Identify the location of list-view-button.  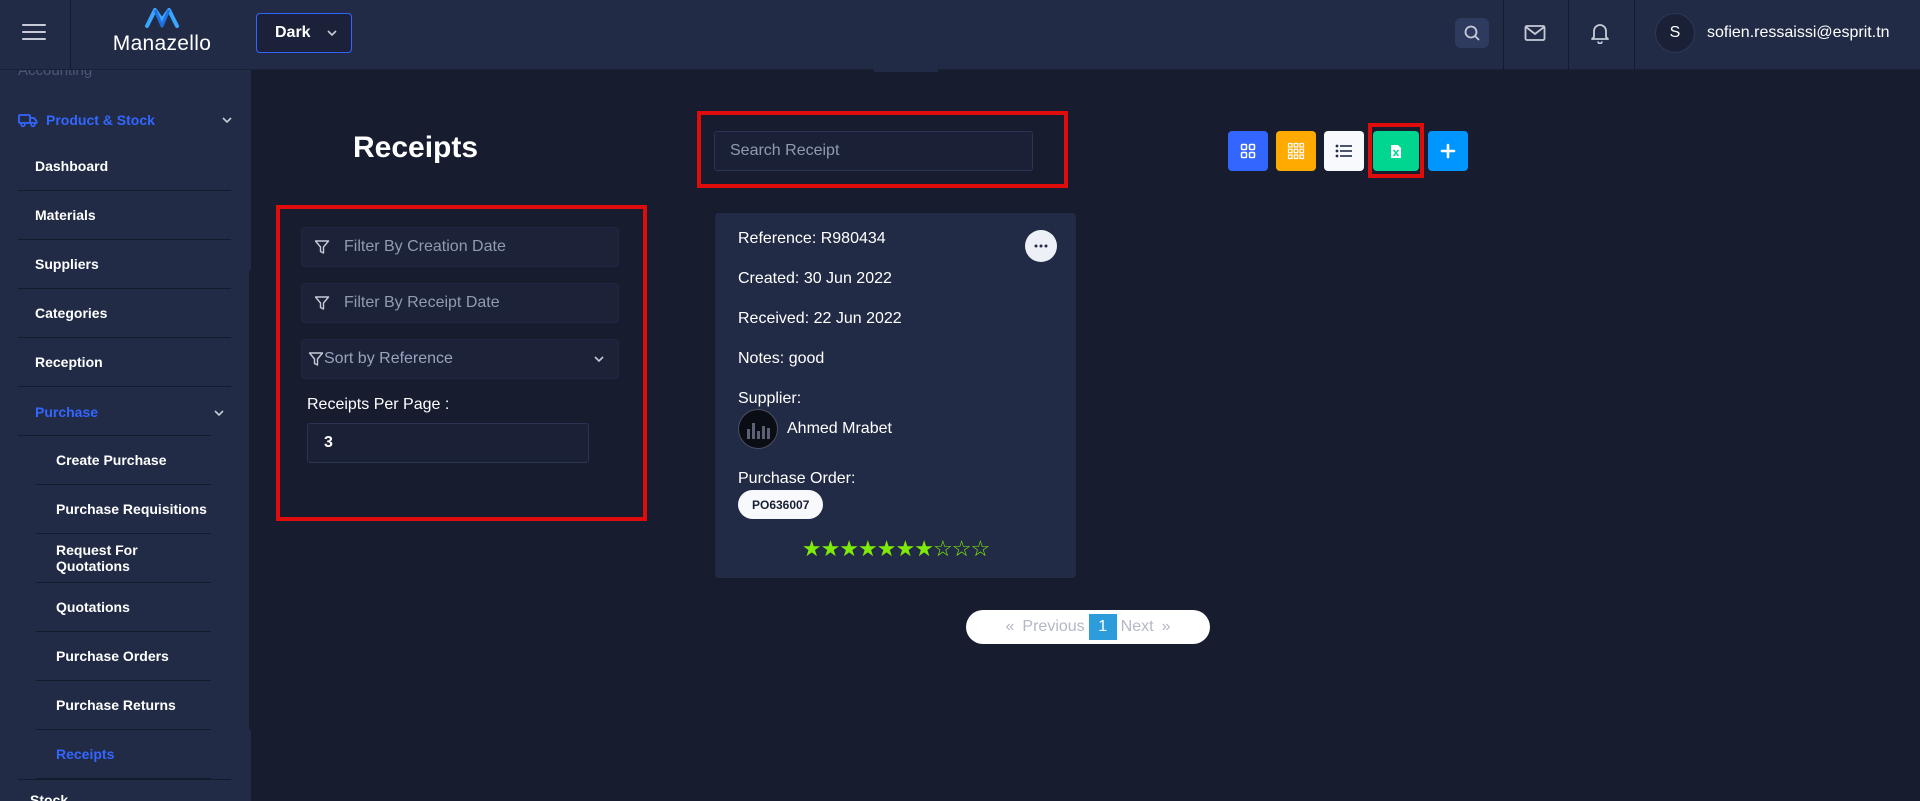
(1344, 151).